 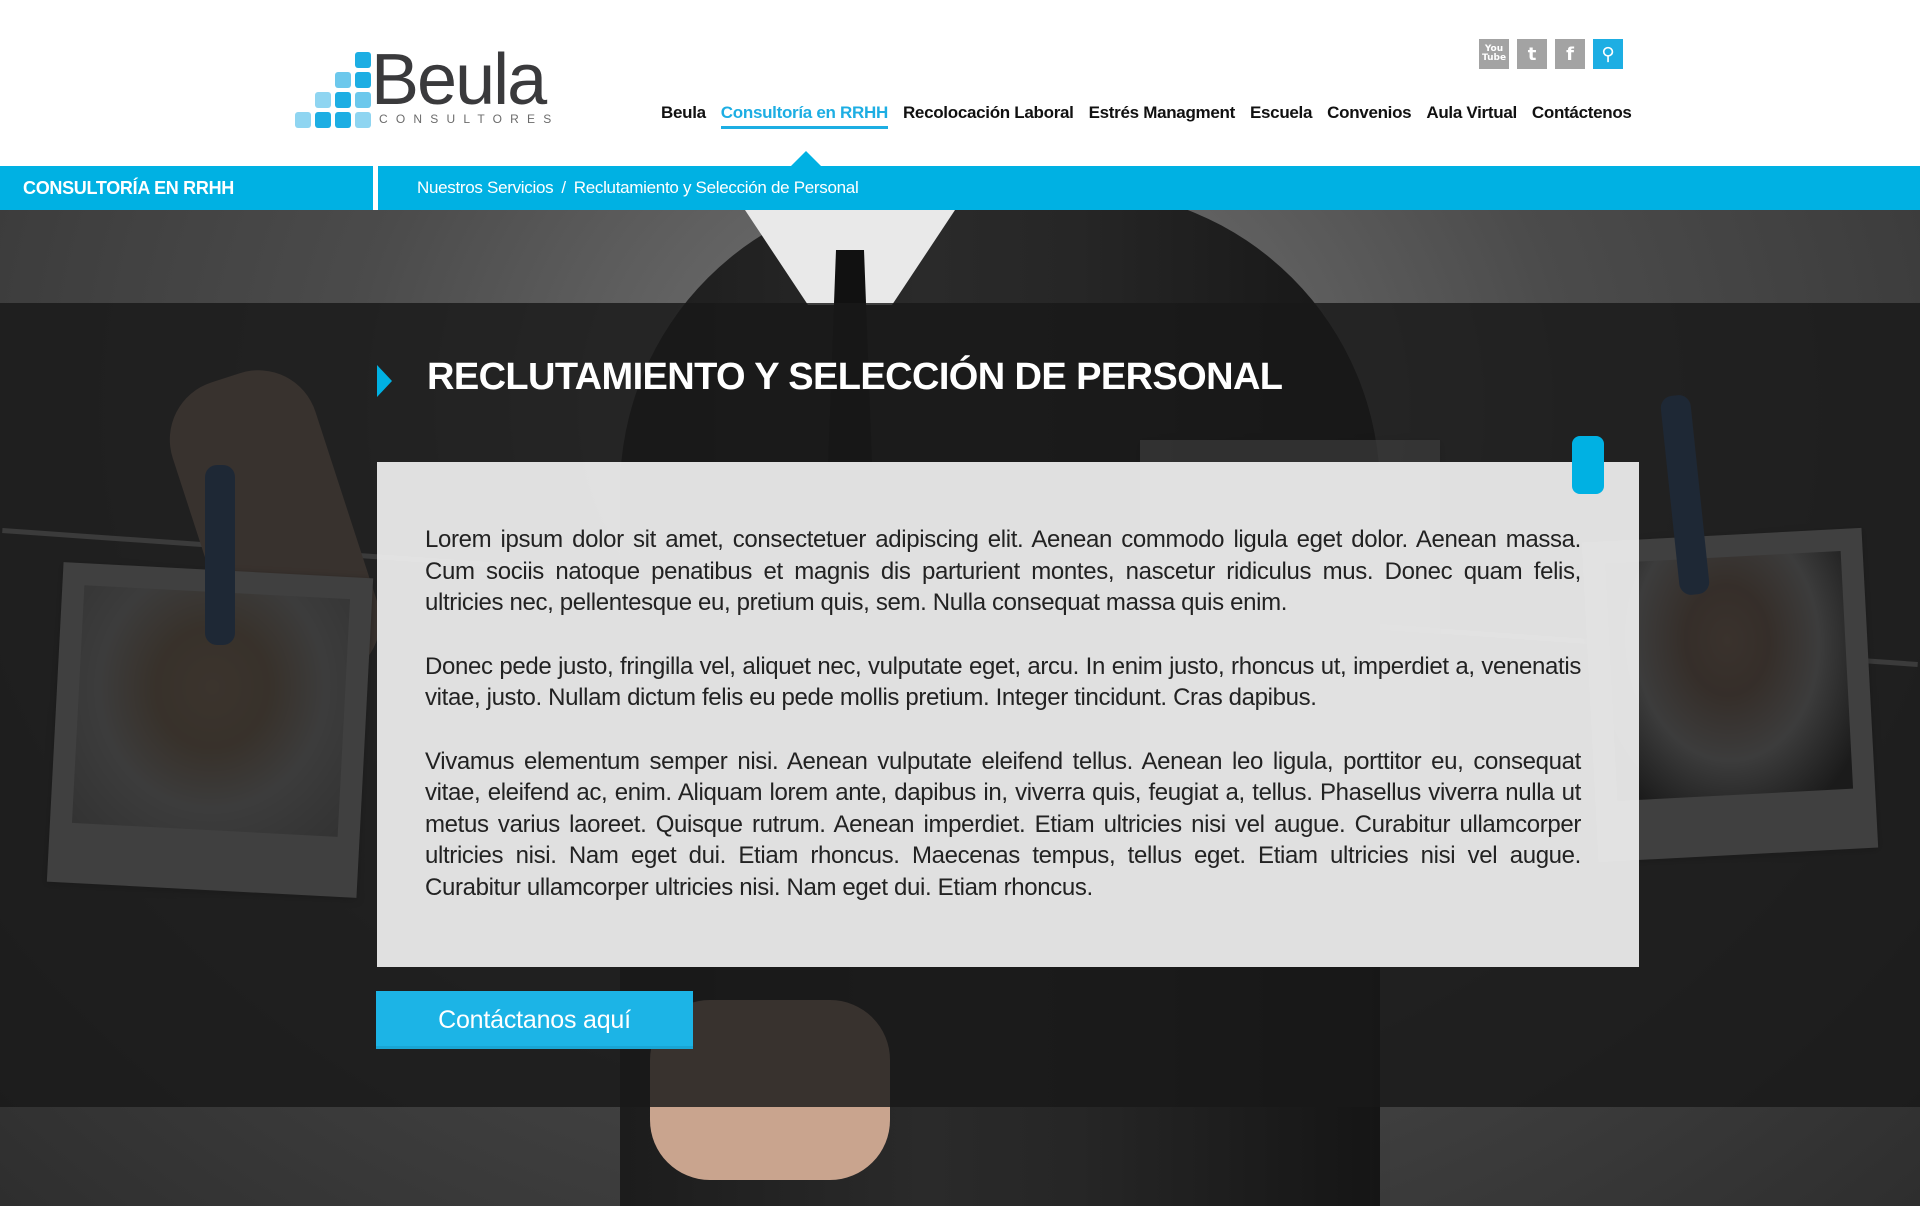 I want to click on social-links: You Tube t f ⚲, so click(x=1551, y=54).